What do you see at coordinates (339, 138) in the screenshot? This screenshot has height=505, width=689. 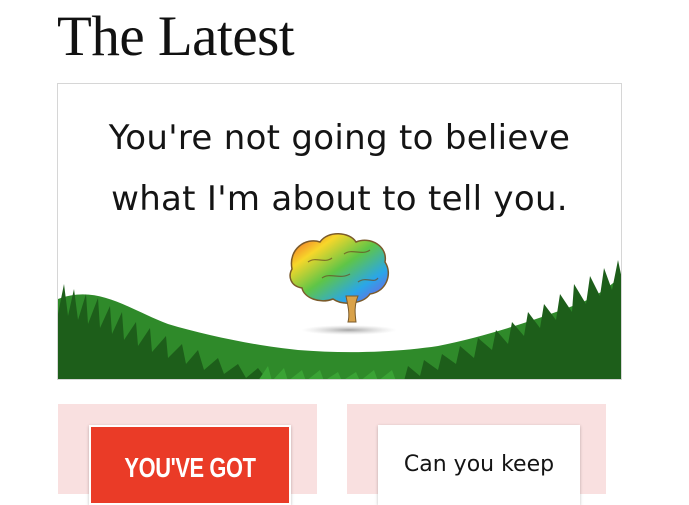 I see `hero-caption-line-1: You're not going to believe` at bounding box center [339, 138].